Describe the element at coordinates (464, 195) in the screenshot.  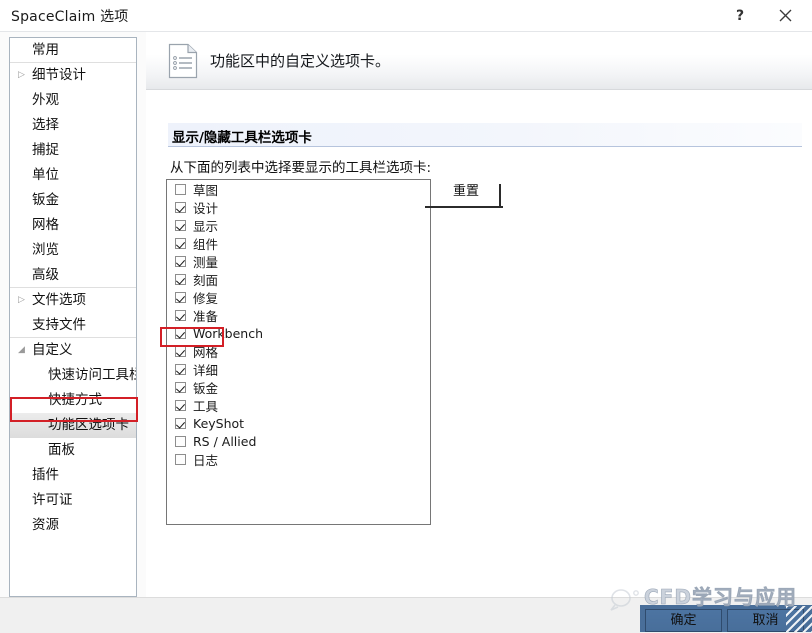
I see `reset-button: 重置` at that location.